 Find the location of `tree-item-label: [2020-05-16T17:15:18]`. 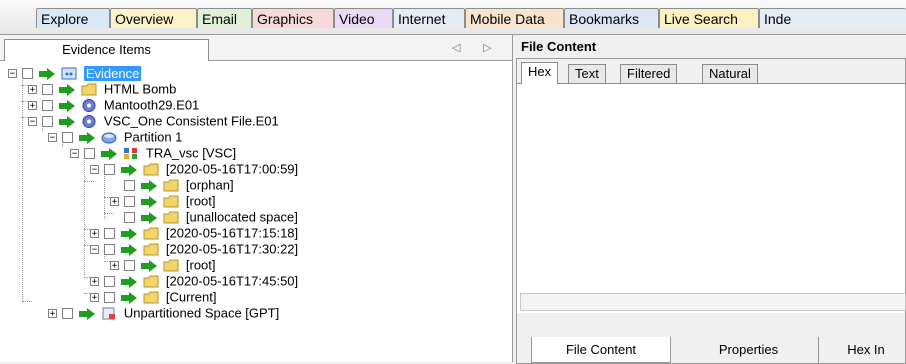

tree-item-label: [2020-05-16T17:15:18] is located at coordinates (232, 233).